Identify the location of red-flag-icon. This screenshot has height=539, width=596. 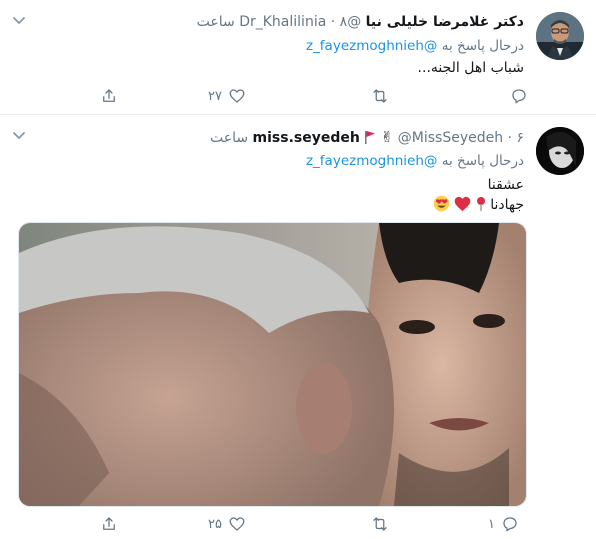
(370, 137).